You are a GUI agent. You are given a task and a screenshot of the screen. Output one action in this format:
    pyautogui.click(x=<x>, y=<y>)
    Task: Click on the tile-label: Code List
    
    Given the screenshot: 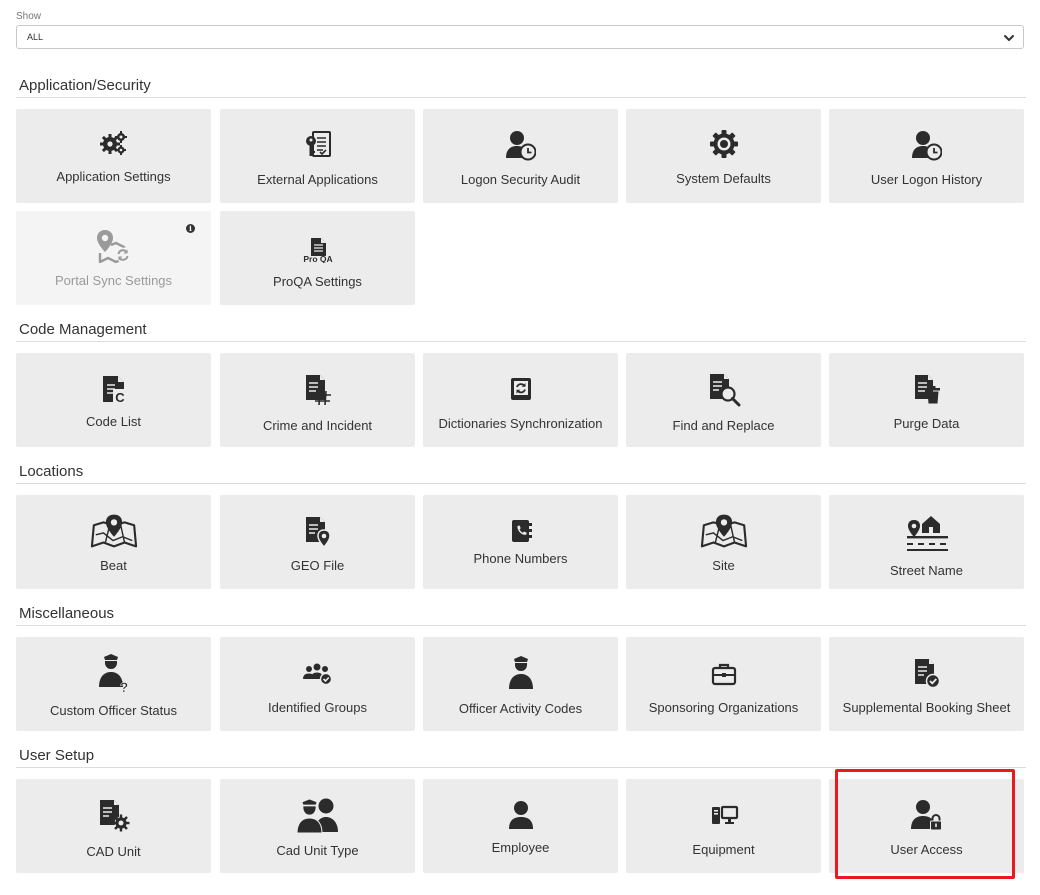 What is the action you would take?
    pyautogui.click(x=113, y=421)
    